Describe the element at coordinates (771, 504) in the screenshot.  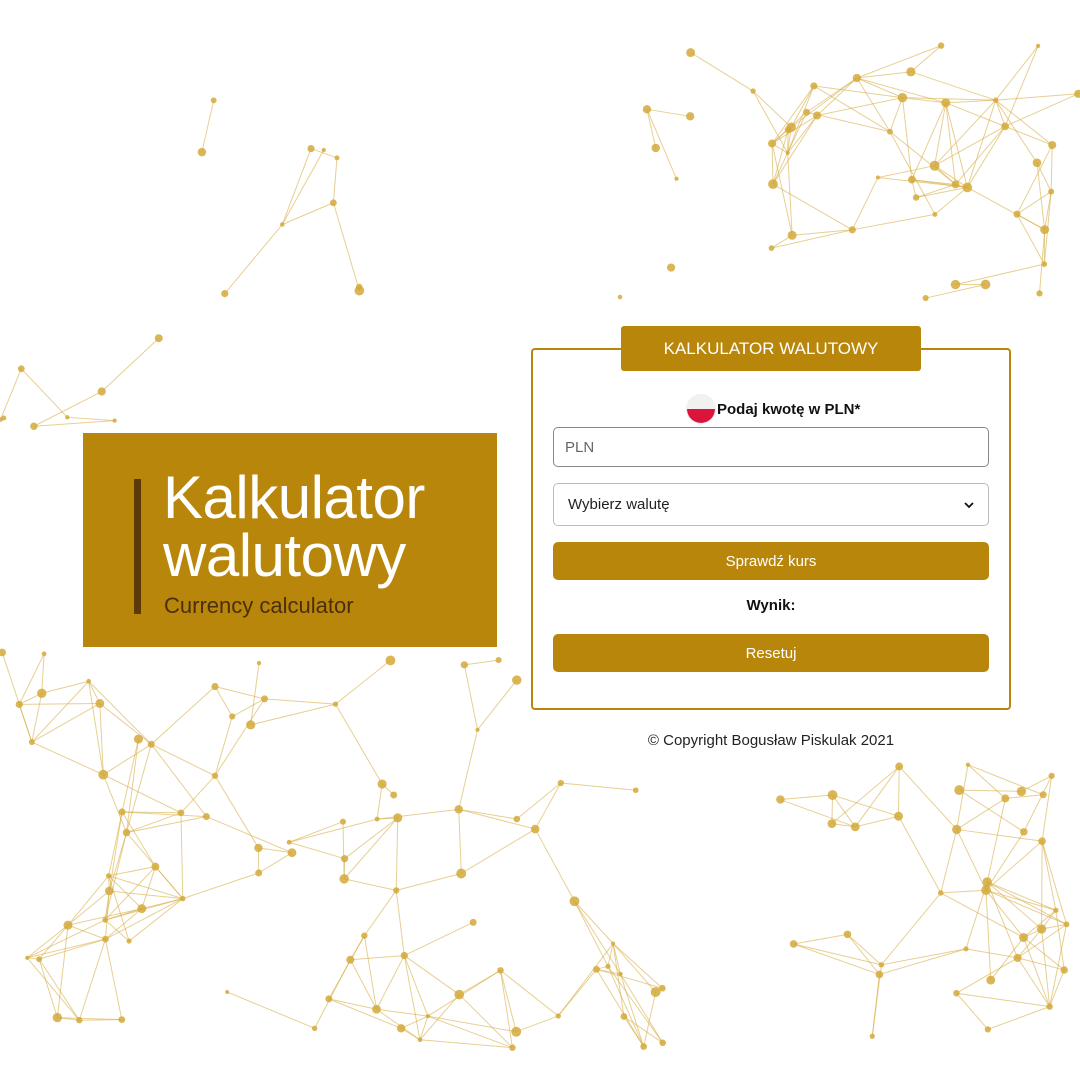
I see `currency-select: Wybierz walutę` at that location.